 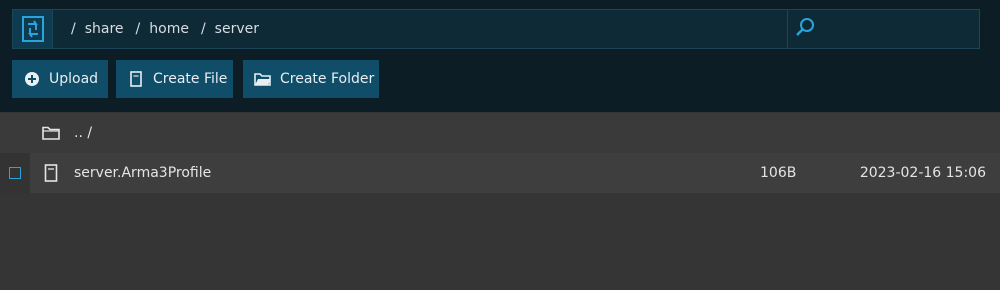 I want to click on parent-directory-label: .. /, so click(x=83, y=133).